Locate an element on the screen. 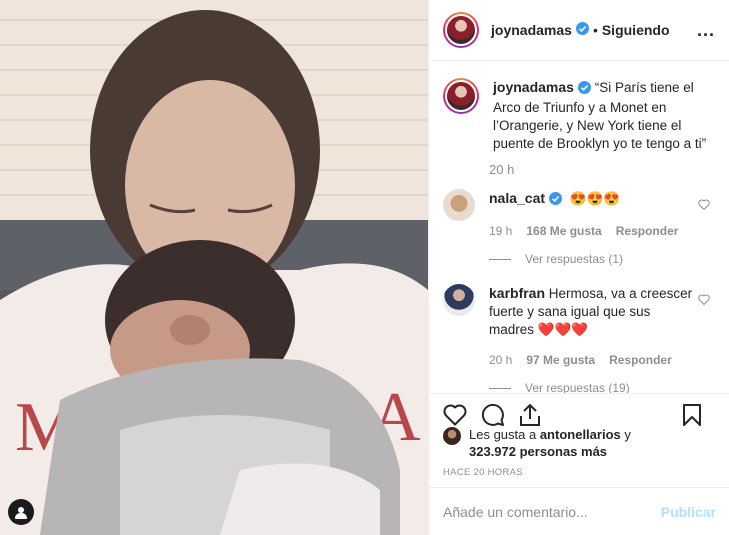 The height and width of the screenshot is (535, 729). add-comment-bar: Publicar is located at coordinates (579, 511).